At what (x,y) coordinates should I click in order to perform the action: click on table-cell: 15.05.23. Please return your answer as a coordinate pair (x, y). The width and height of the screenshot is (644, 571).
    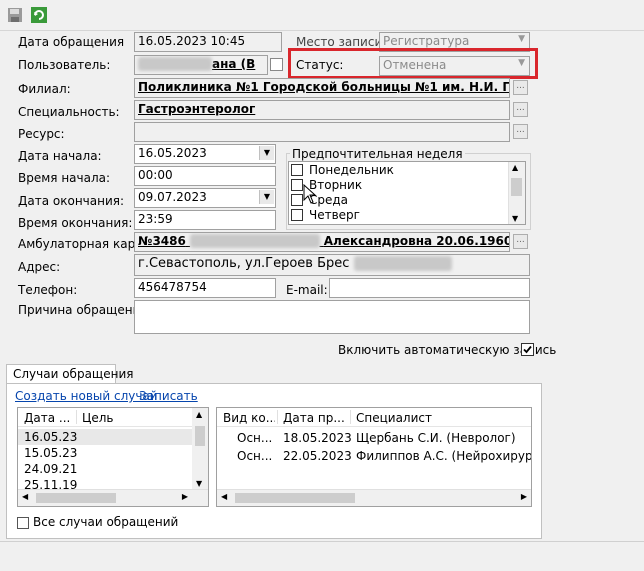
    Looking at the image, I should click on (51, 453).